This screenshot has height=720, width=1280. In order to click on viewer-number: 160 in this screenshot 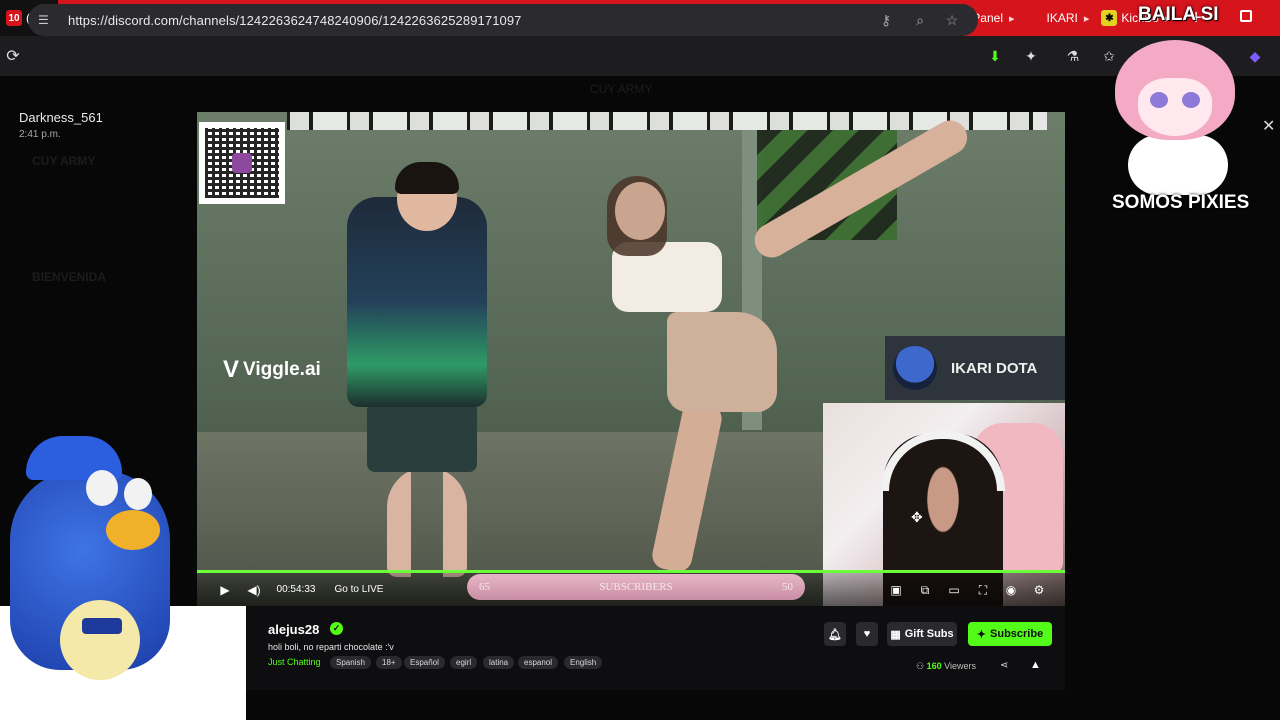, I will do `click(934, 666)`.